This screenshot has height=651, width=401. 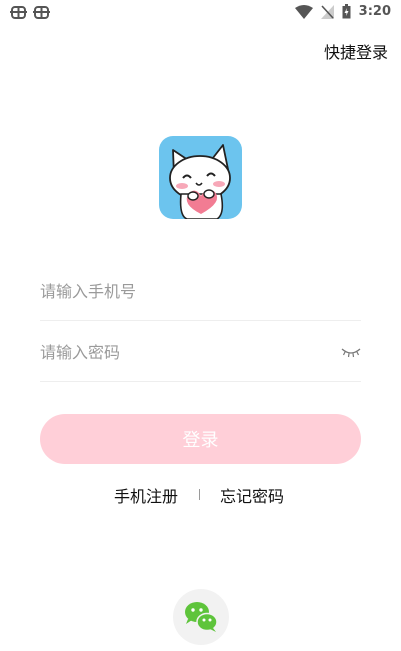 What do you see at coordinates (346, 11) in the screenshot?
I see `battery-charging-icon` at bounding box center [346, 11].